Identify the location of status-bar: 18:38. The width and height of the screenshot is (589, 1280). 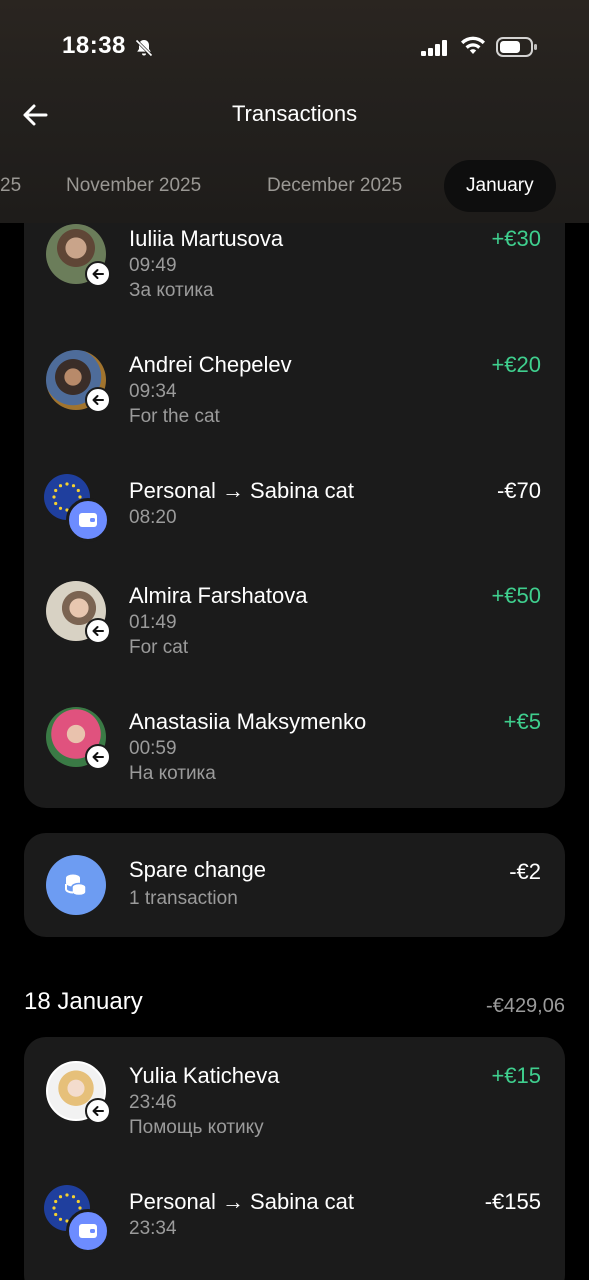
(294, 48).